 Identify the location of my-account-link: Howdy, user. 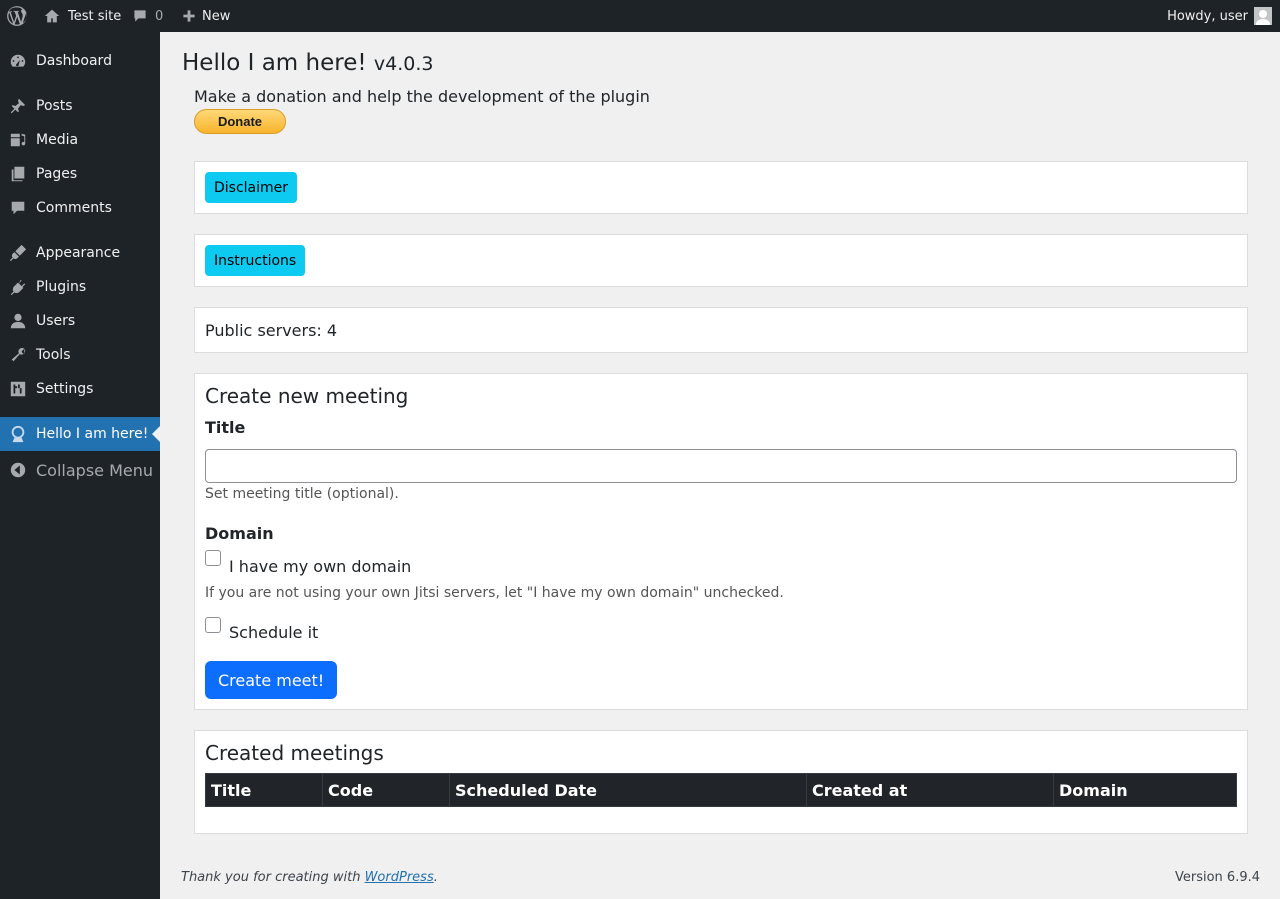
(1219, 16).